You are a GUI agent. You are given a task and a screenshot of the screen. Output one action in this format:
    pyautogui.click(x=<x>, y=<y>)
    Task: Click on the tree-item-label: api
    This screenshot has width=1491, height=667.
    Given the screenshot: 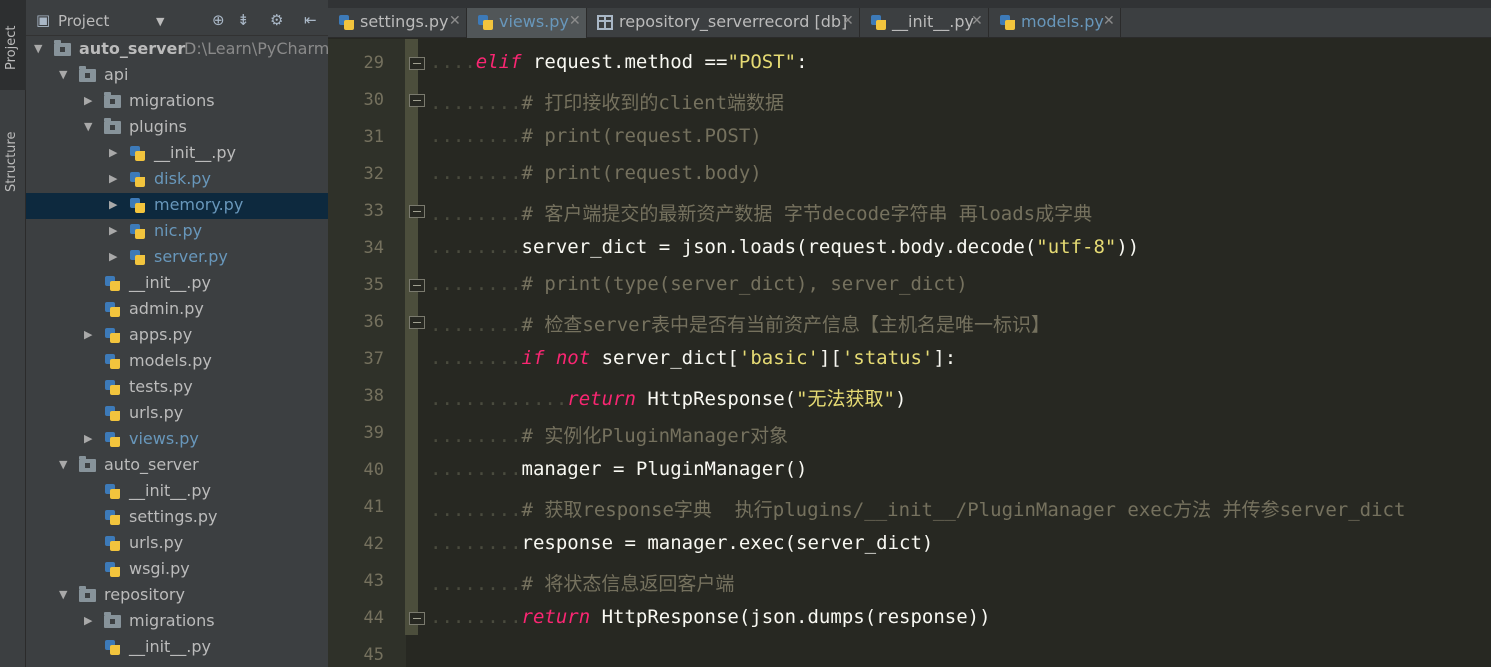 What is the action you would take?
    pyautogui.click(x=116, y=74)
    